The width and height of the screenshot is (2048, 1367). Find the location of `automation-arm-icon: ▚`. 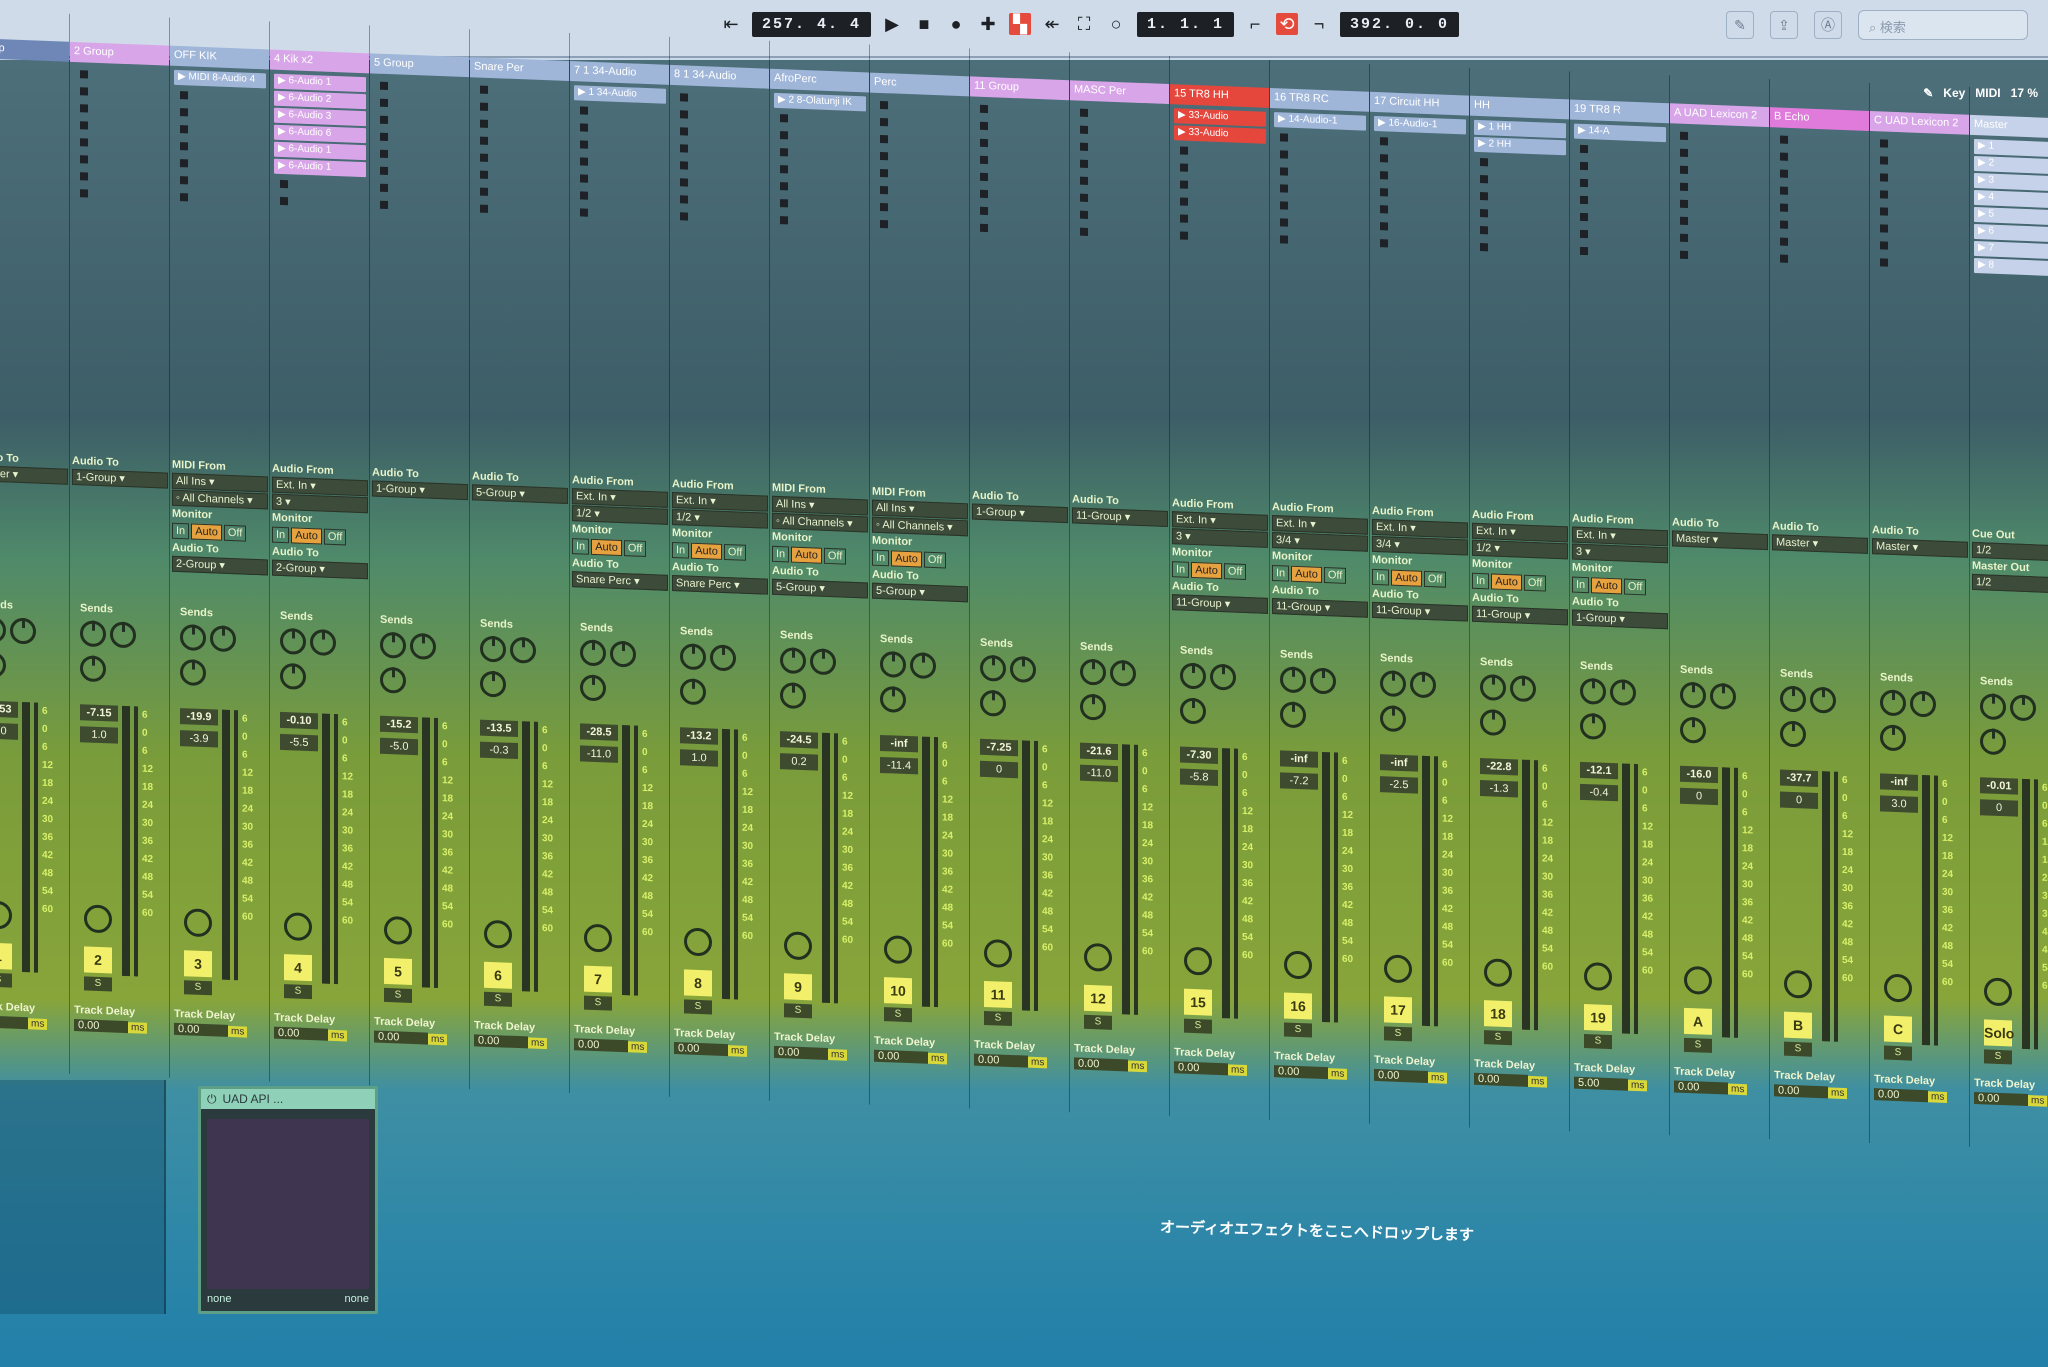

automation-arm-icon: ▚ is located at coordinates (1020, 24).